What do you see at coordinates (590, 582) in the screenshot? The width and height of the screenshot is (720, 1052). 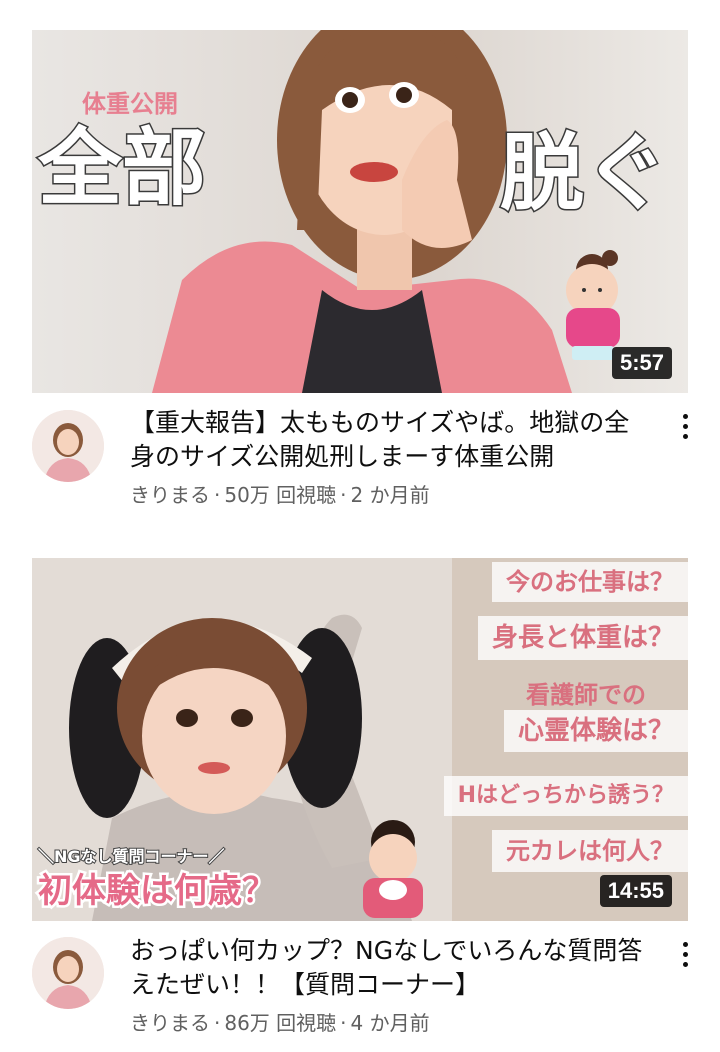 I see `thumbnail-question: 今のお仕事は？` at bounding box center [590, 582].